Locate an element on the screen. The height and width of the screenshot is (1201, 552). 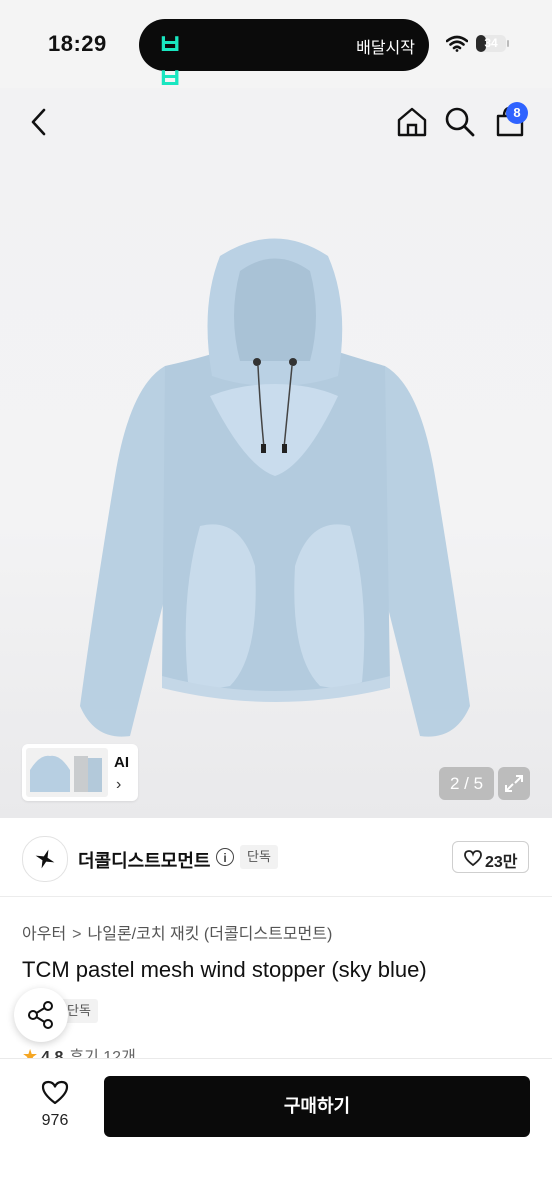
brand-like-button: 23만 is located at coordinates (490, 857).